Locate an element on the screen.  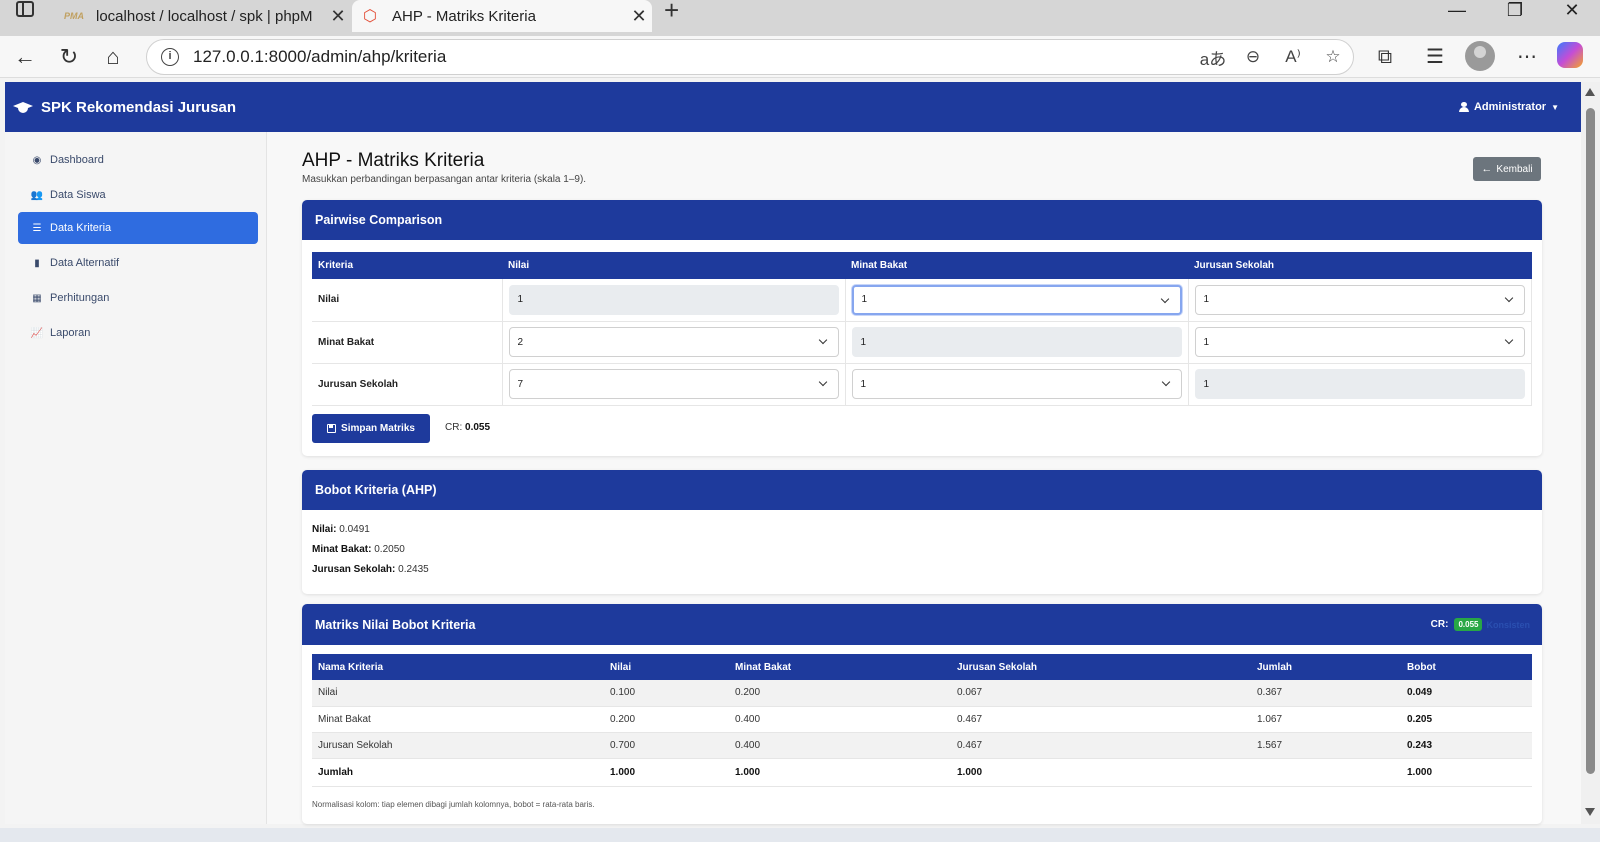
weight-item: Nilai: 0.0491 is located at coordinates (922, 529).